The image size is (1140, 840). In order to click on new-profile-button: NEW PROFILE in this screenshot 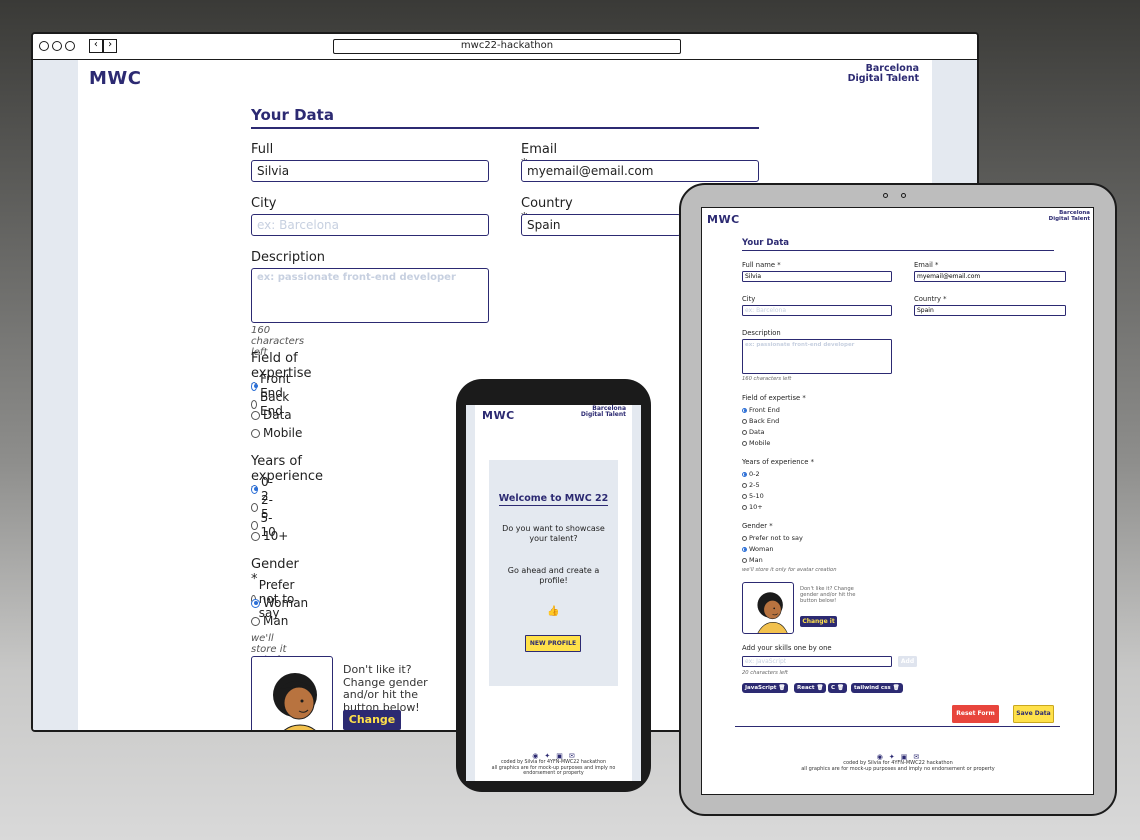, I will do `click(553, 643)`.